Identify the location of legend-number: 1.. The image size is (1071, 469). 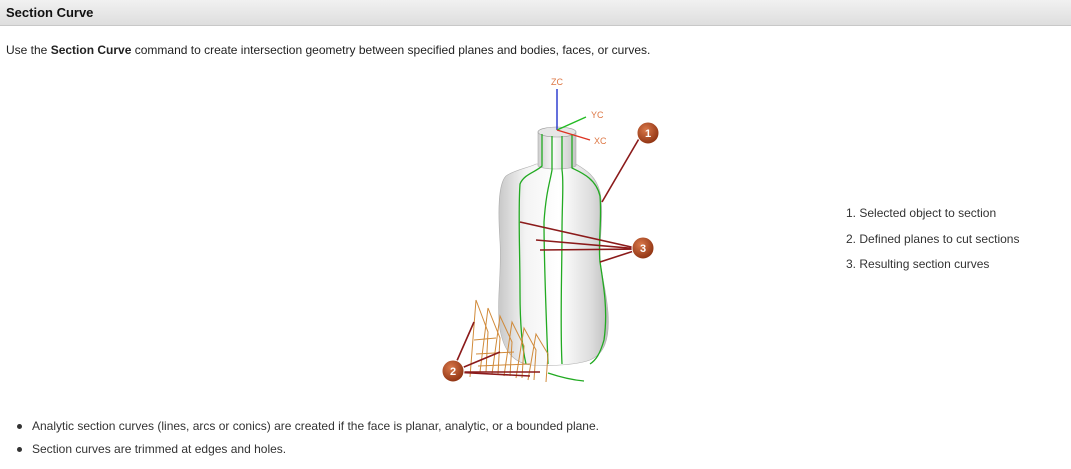
(851, 213).